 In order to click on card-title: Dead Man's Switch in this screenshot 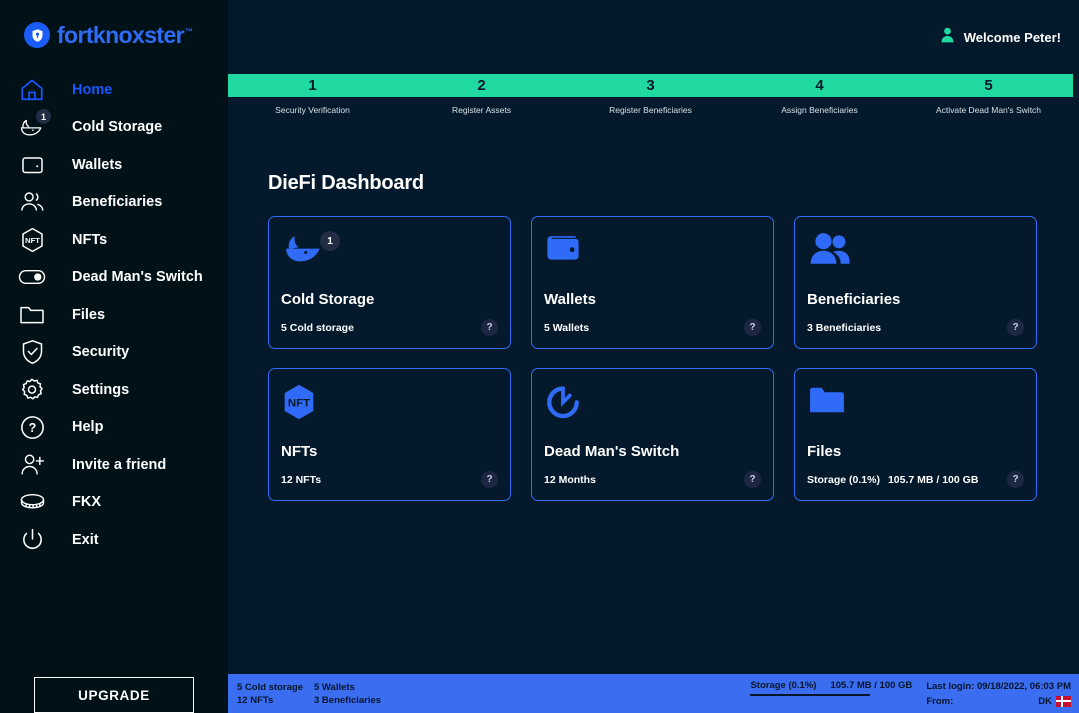, I will do `click(612, 451)`.